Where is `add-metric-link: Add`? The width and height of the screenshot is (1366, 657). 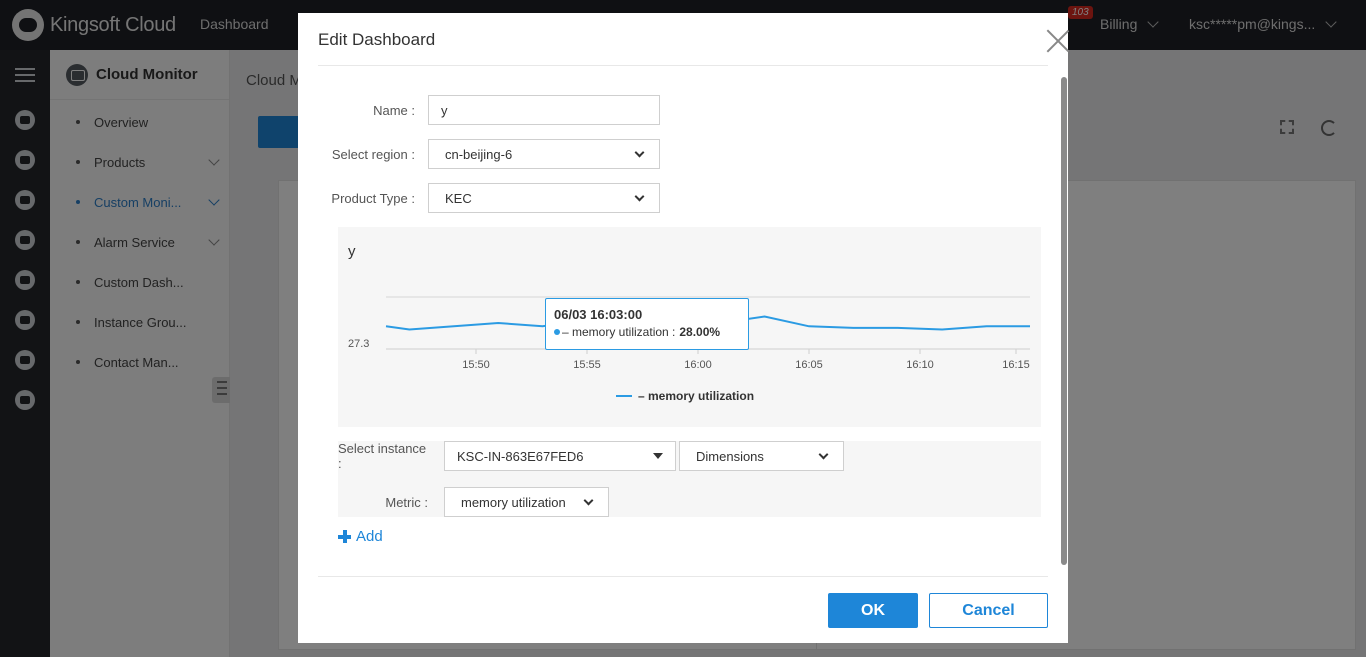
add-metric-link: Add is located at coordinates (360, 536).